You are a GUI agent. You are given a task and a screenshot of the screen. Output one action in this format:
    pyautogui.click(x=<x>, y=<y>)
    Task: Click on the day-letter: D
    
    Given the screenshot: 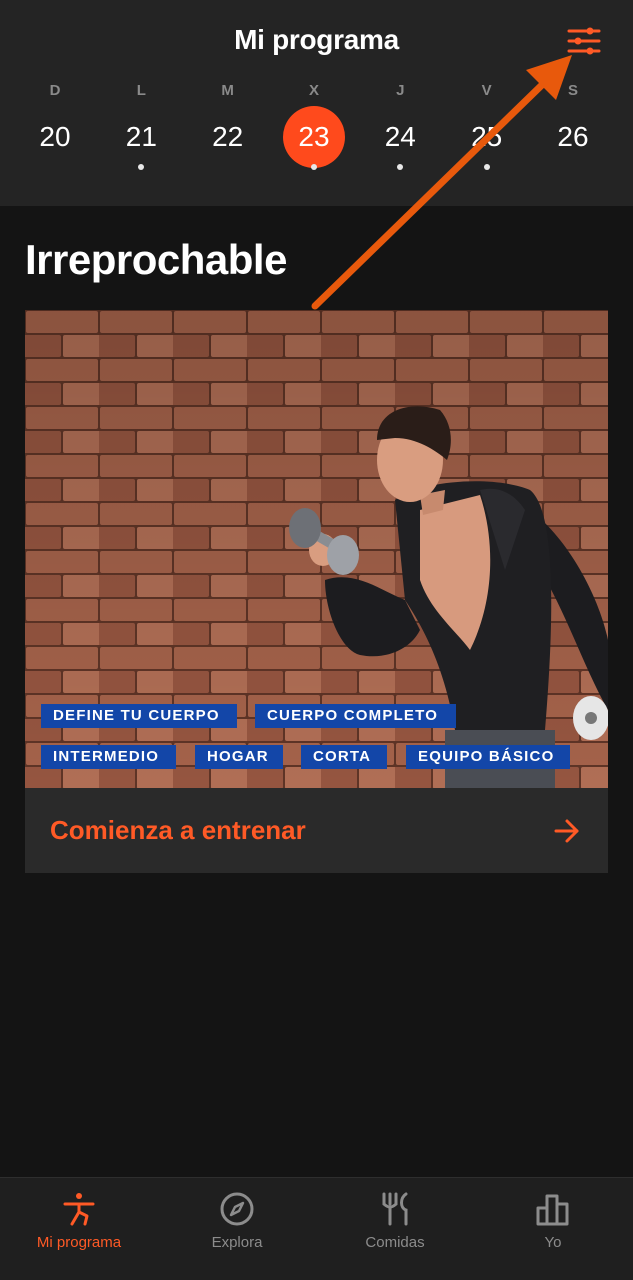 What is the action you would take?
    pyautogui.click(x=55, y=90)
    